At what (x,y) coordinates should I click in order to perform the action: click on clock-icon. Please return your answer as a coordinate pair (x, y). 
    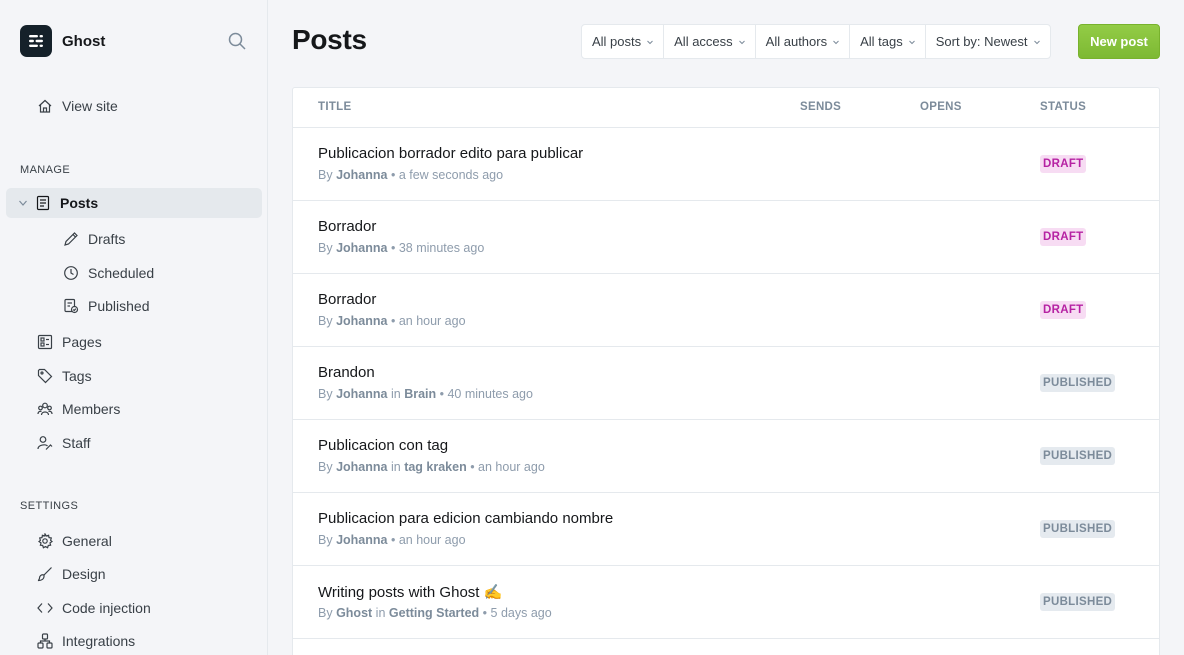
    Looking at the image, I should click on (71, 273).